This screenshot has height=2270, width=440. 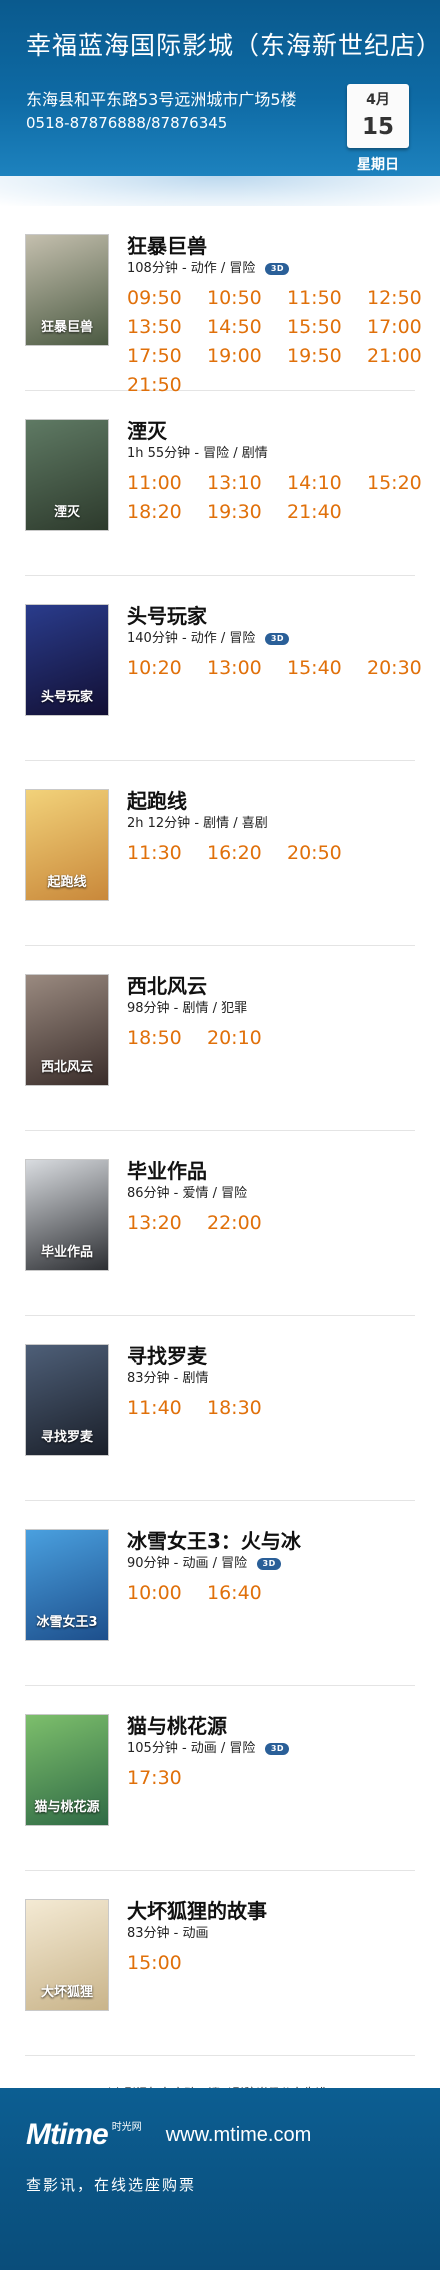 I want to click on showtime: 11:00, so click(x=167, y=483).